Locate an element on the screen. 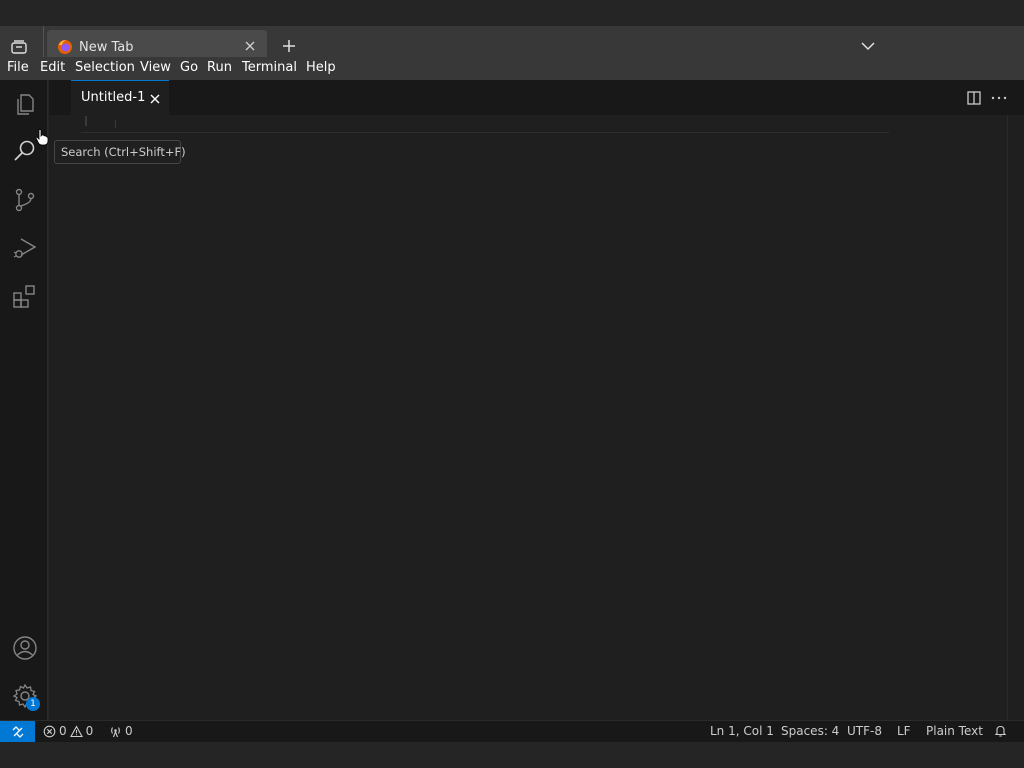 The image size is (1024, 768). problems-button: 0 0 is located at coordinates (68, 731).